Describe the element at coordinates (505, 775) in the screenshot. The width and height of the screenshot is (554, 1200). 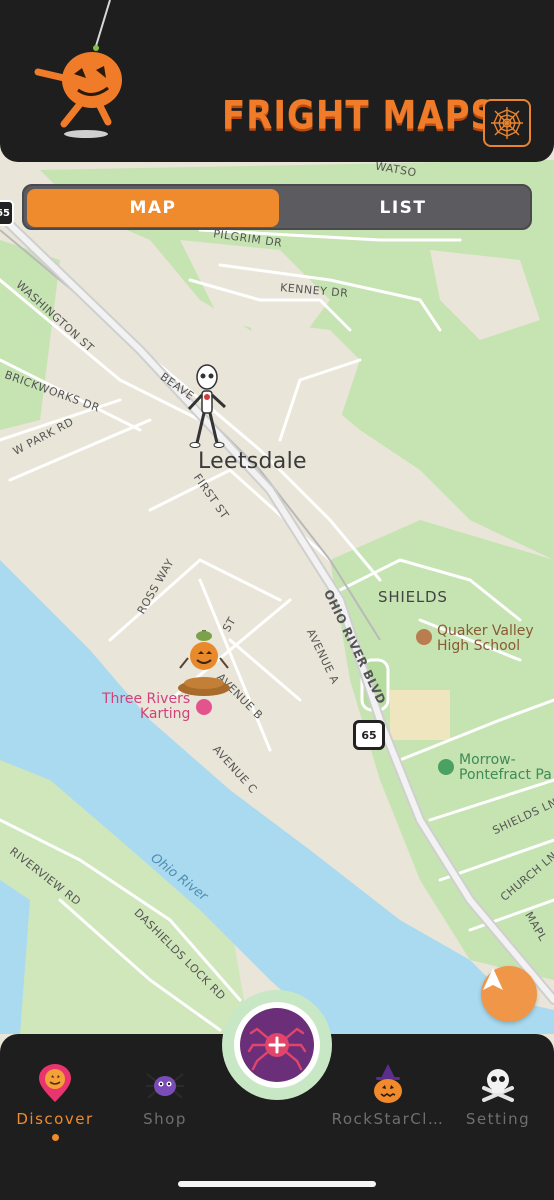
I see `poi-label-line2: Pontefract Pa` at that location.